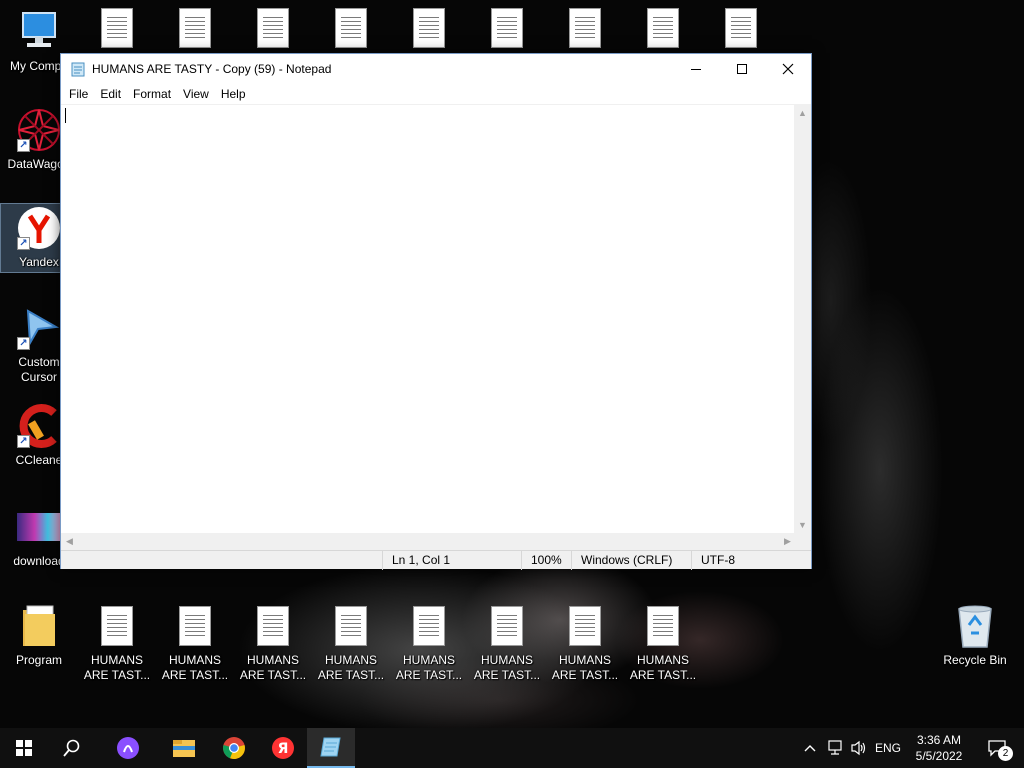  I want to click on status-position: Ln 1, Col 1, so click(451, 560).